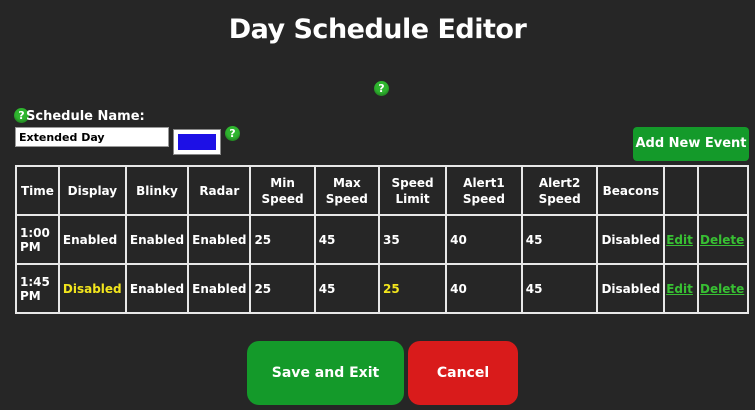  What do you see at coordinates (37, 239) in the screenshot?
I see `cell-time: 1:00 PM` at bounding box center [37, 239].